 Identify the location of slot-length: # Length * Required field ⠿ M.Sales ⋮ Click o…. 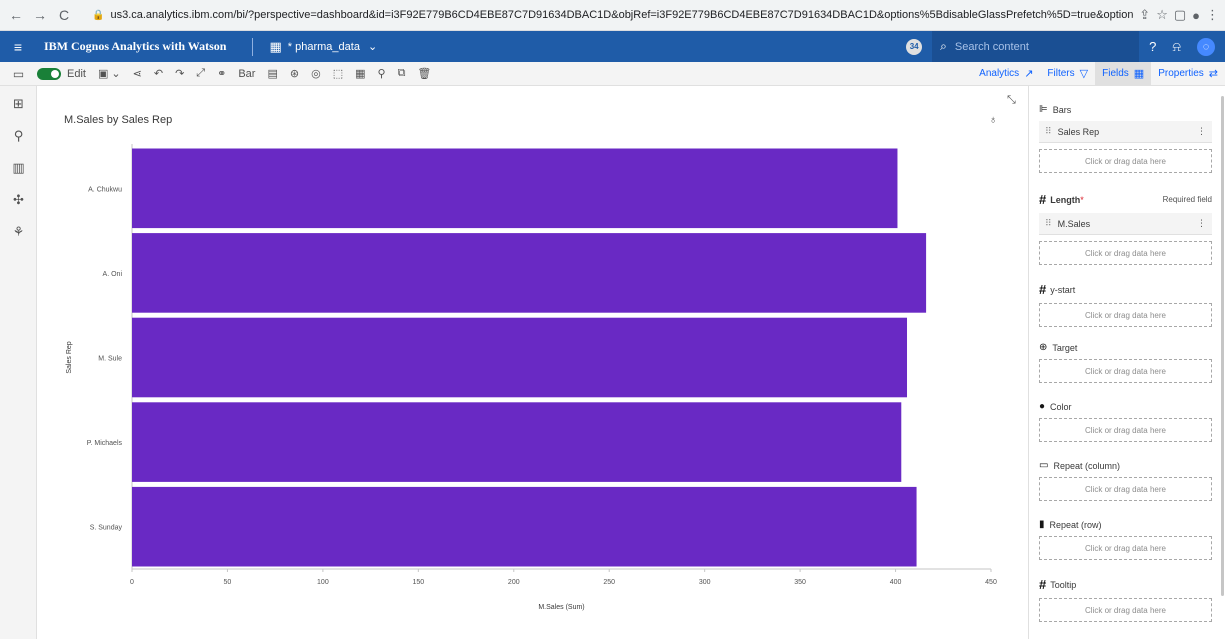
(1125, 228).